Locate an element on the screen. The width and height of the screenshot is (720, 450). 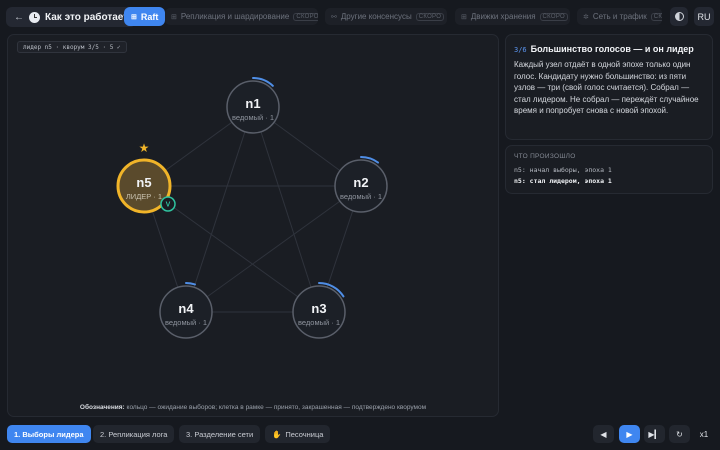
log-entry: n5: стал лидером, эпоха 1 is located at coordinates (563, 181).